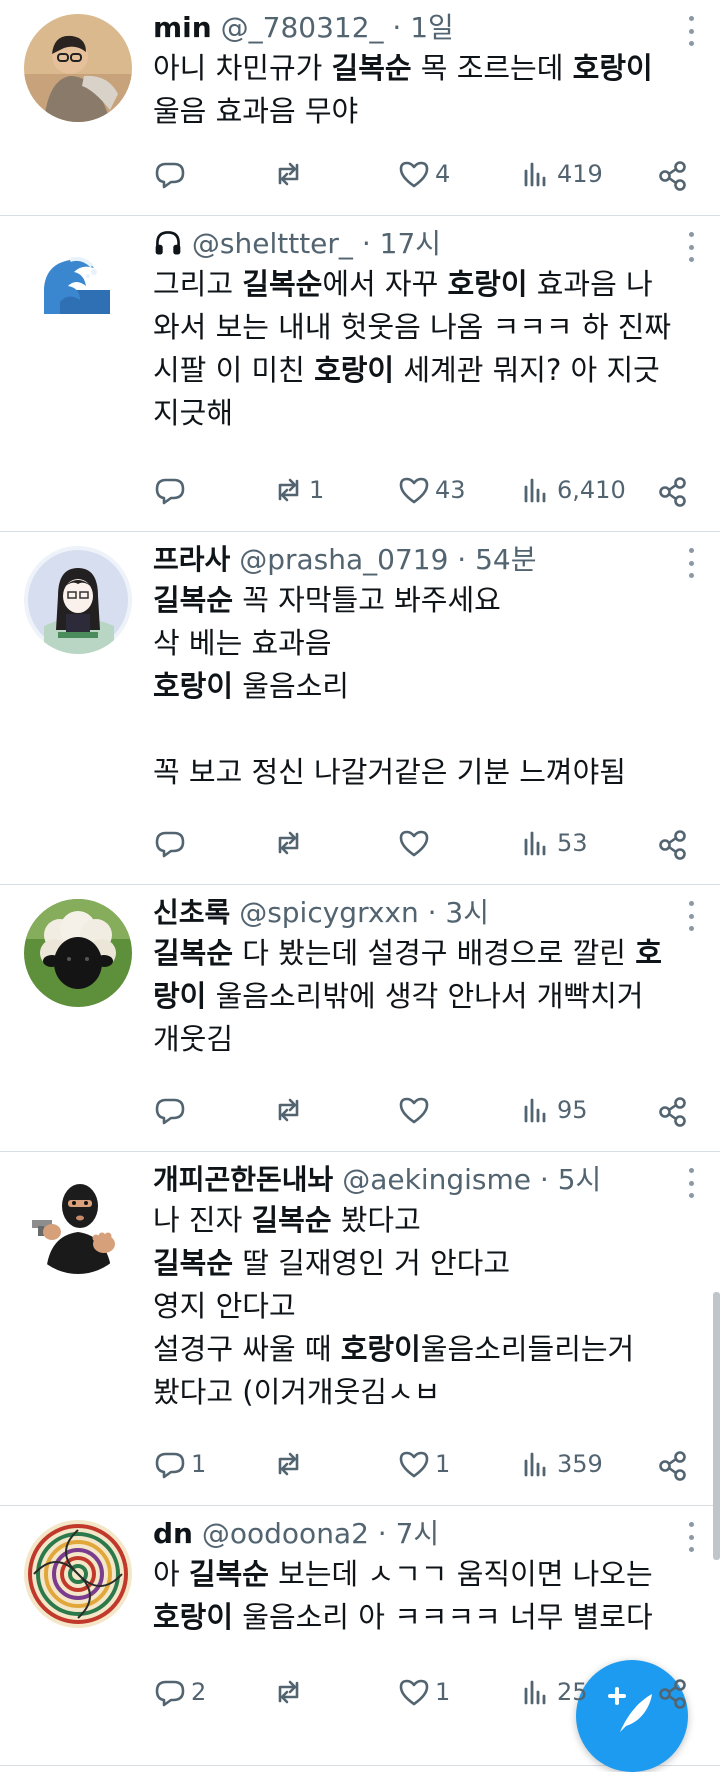 The image size is (720, 1772). What do you see at coordinates (553, 843) in the screenshot?
I see `views-button: 53` at bounding box center [553, 843].